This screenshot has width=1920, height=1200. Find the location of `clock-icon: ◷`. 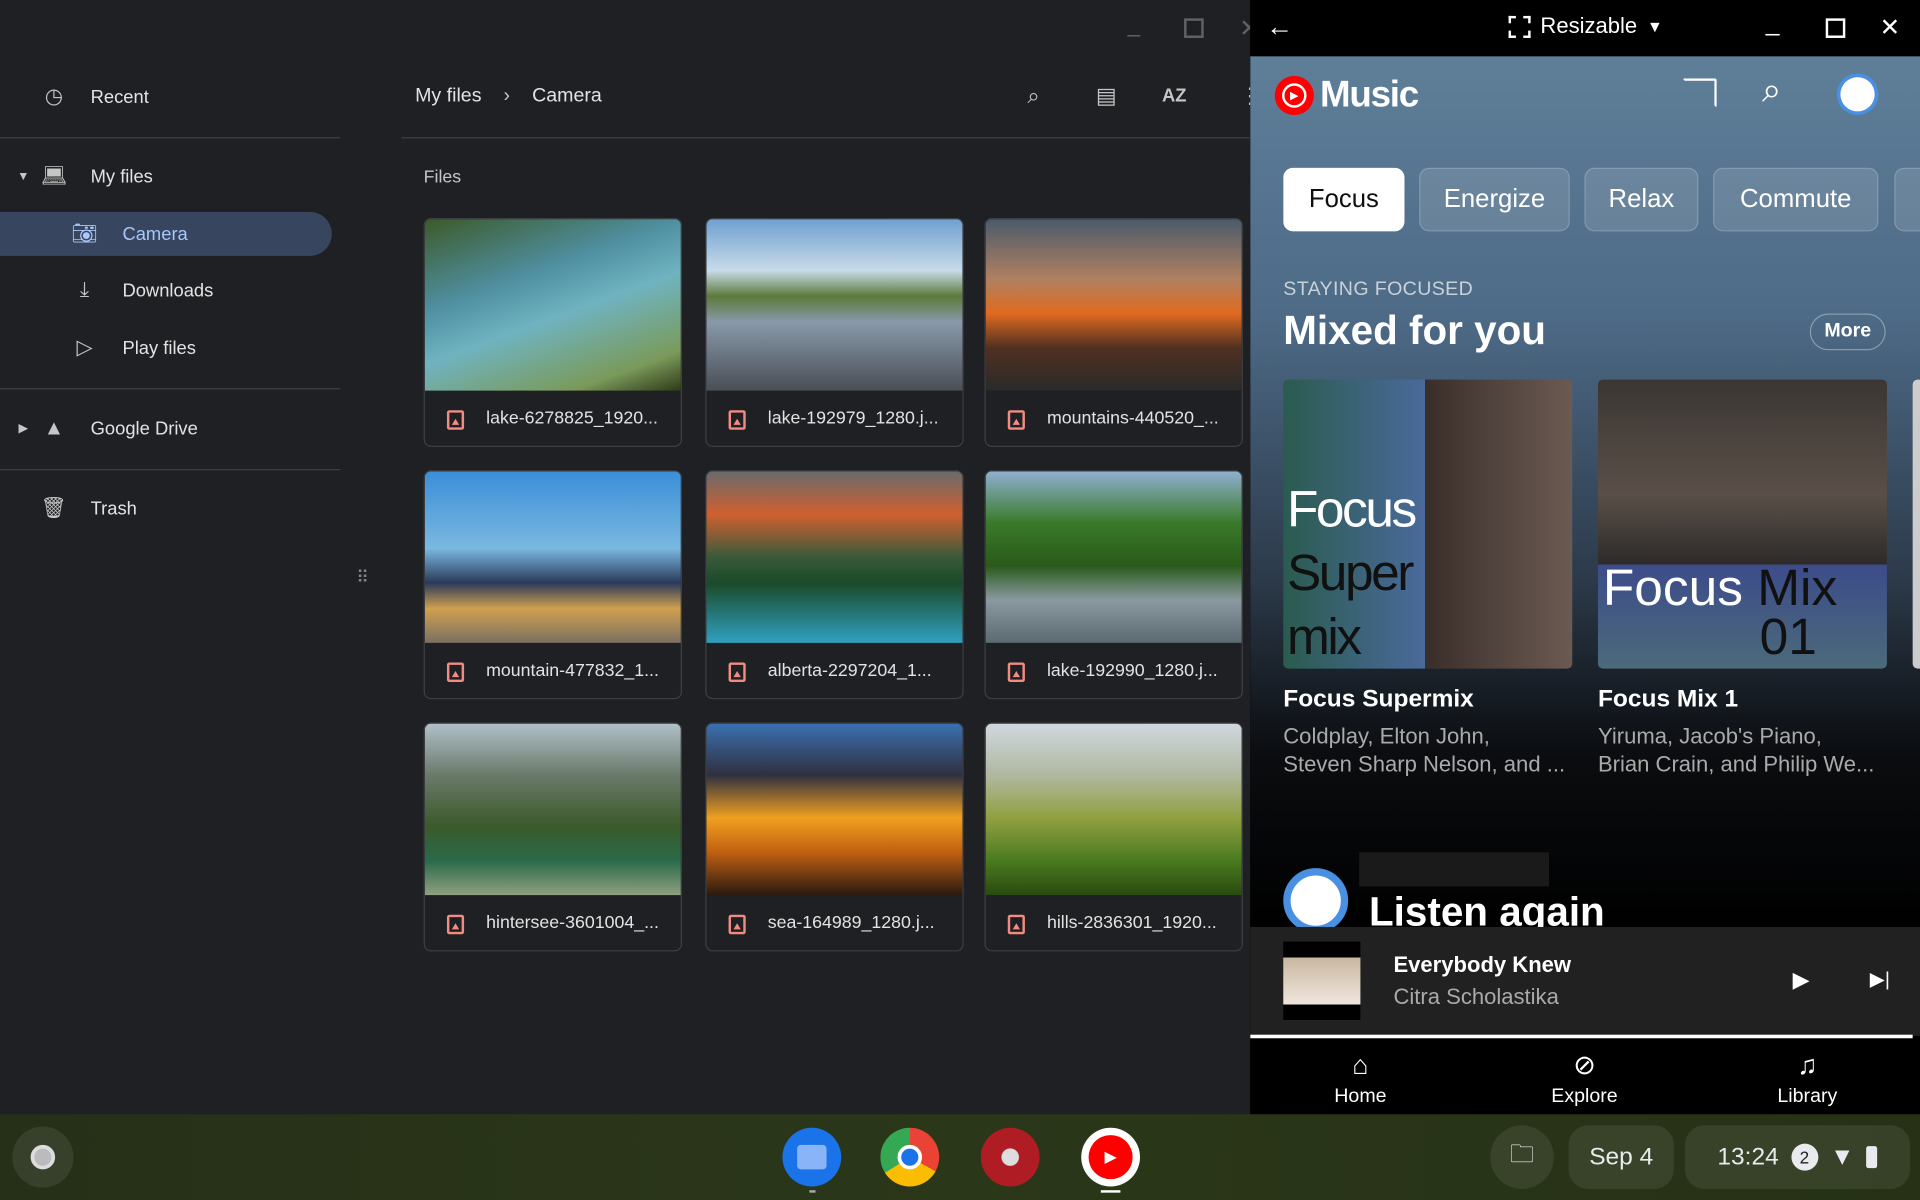

clock-icon: ◷ is located at coordinates (53, 96).